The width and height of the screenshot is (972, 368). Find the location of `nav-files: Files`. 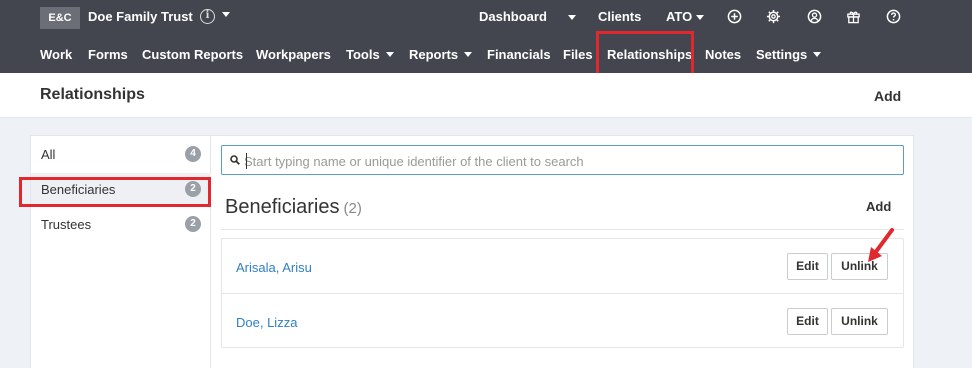

nav-files: Files is located at coordinates (578, 54).